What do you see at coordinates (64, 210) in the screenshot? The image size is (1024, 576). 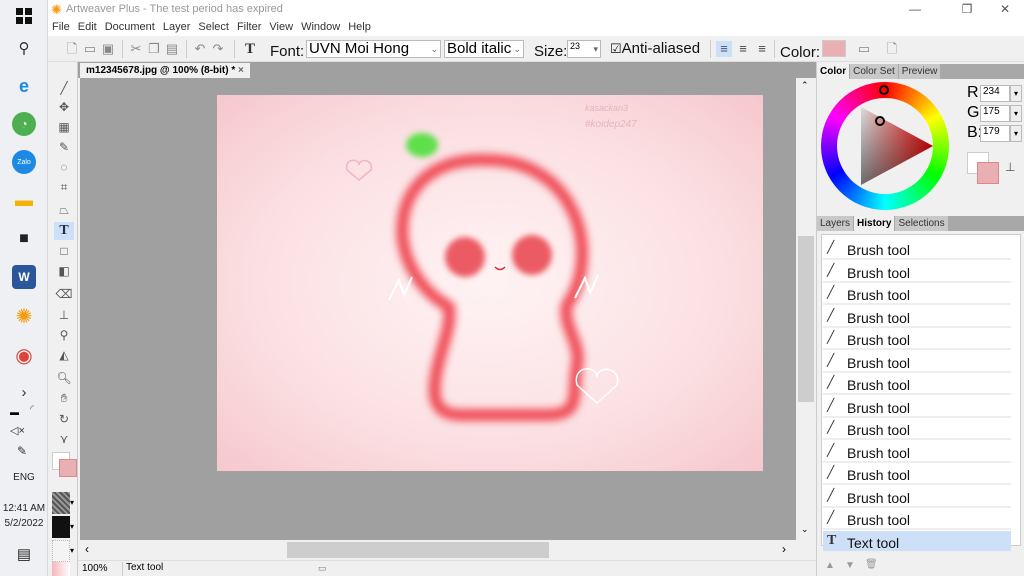 I see `perspective-tool-icon: ⏢` at bounding box center [64, 210].